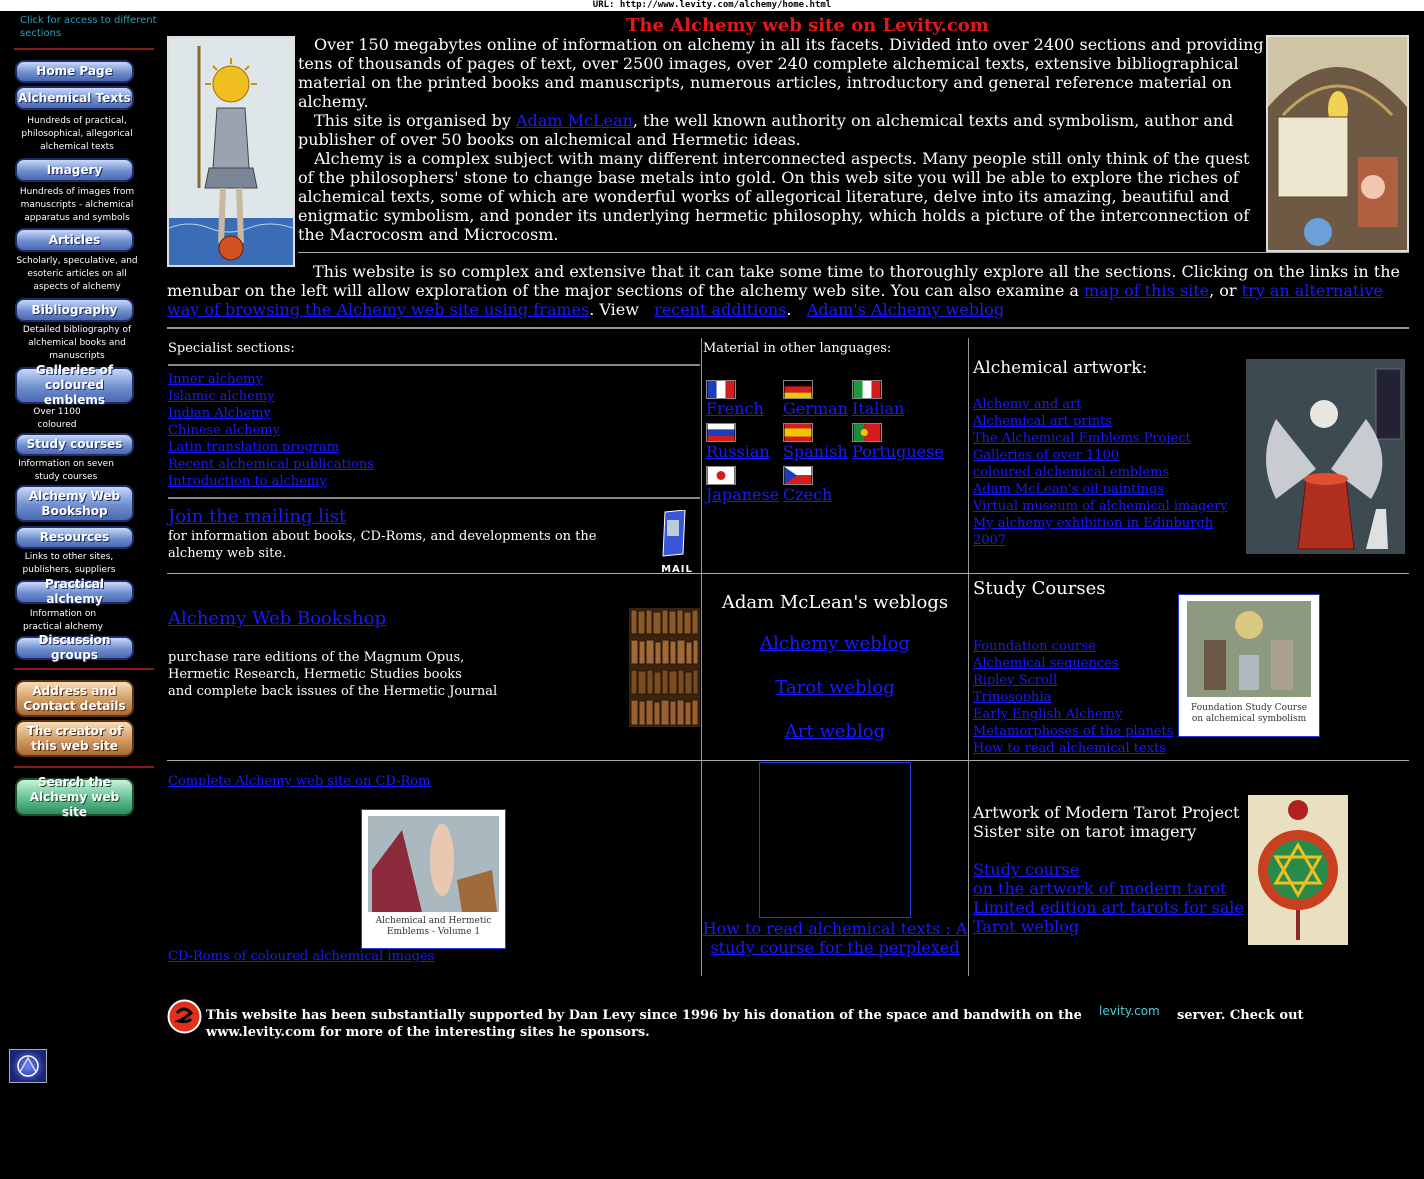  What do you see at coordinates (231, 348) in the screenshot?
I see `specialist-heading: Specialist sections:` at bounding box center [231, 348].